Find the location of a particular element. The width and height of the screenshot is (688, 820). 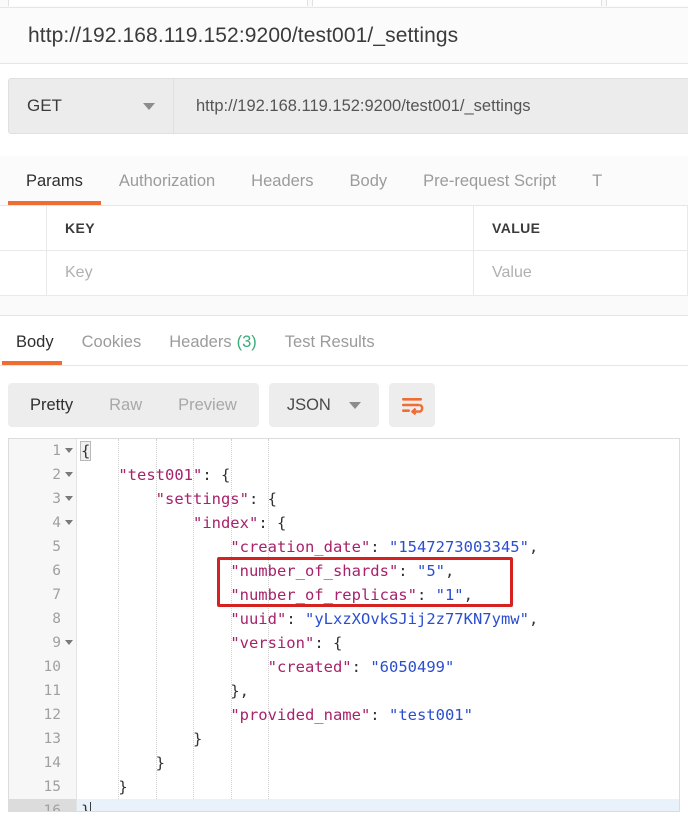

response-tab-headers: Headers (3) is located at coordinates (213, 342).